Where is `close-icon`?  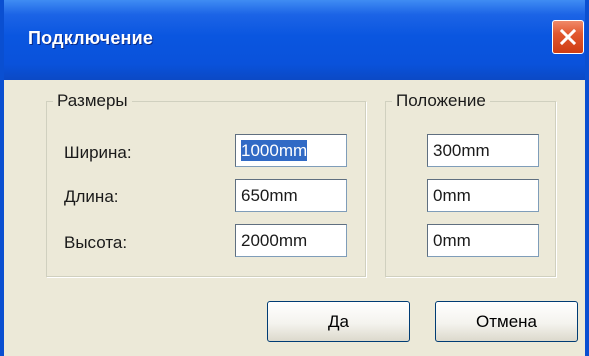 close-icon is located at coordinates (568, 37).